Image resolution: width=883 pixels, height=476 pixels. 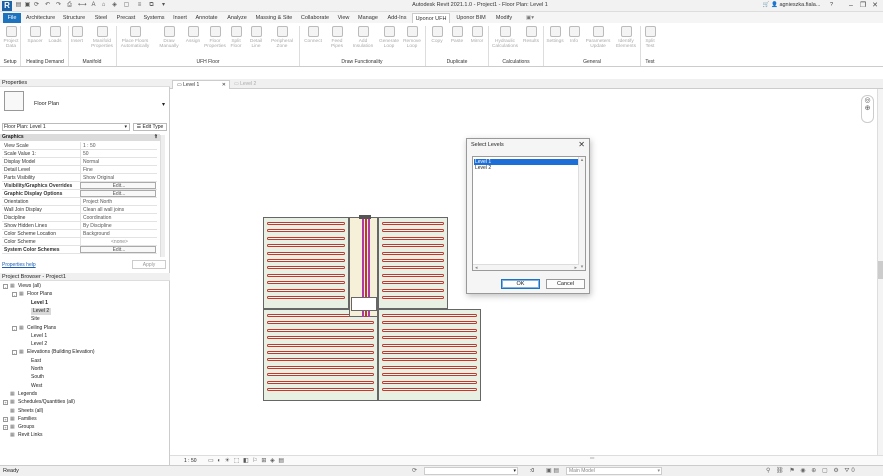 What do you see at coordinates (193, 35) in the screenshot?
I see `assign-button: Assign` at bounding box center [193, 35].